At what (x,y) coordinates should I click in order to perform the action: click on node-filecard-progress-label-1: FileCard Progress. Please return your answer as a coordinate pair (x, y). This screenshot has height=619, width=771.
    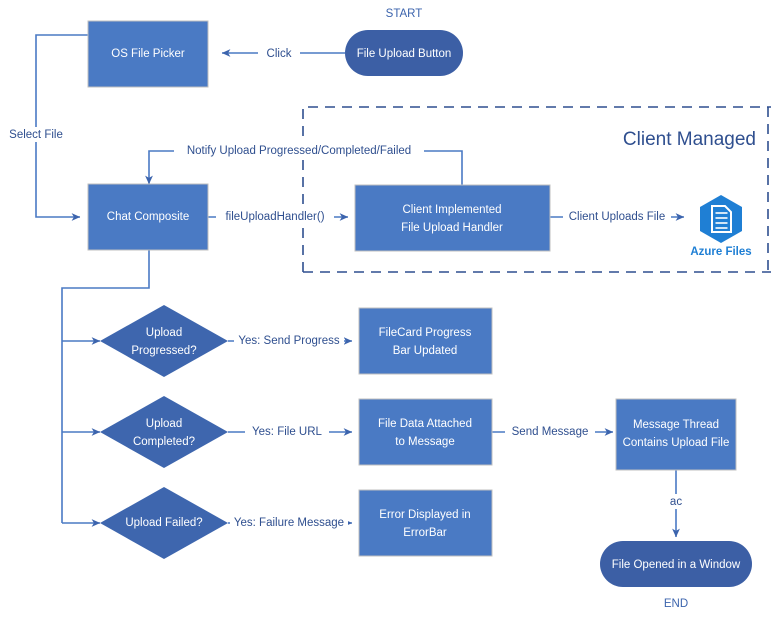
    Looking at the image, I should click on (425, 333).